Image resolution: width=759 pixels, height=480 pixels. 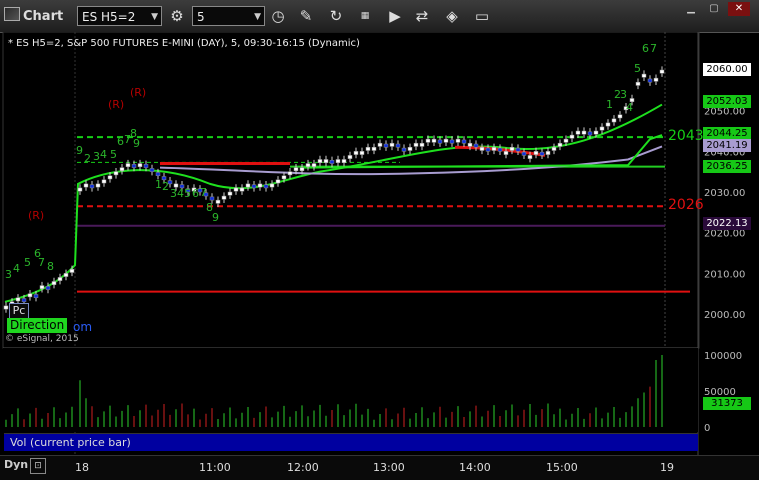 What do you see at coordinates (714, 9) in the screenshot?
I see `maximize-icon: ▢` at bounding box center [714, 9].